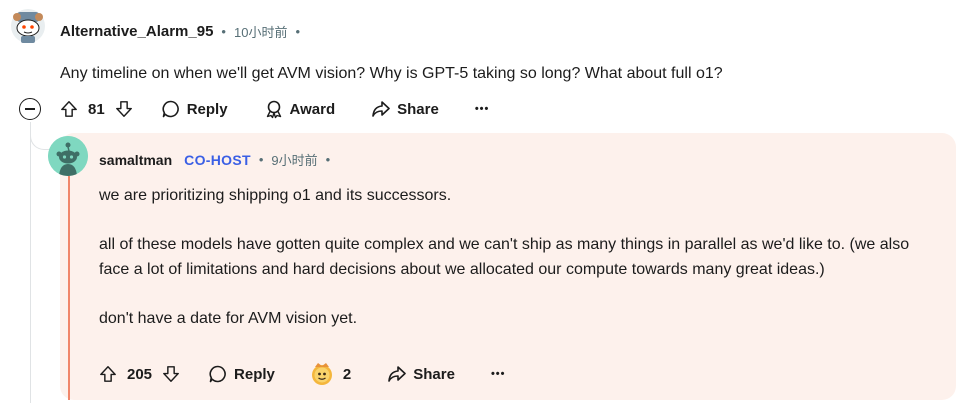 The width and height of the screenshot is (960, 403). I want to click on vote-group: 81, so click(96, 109).